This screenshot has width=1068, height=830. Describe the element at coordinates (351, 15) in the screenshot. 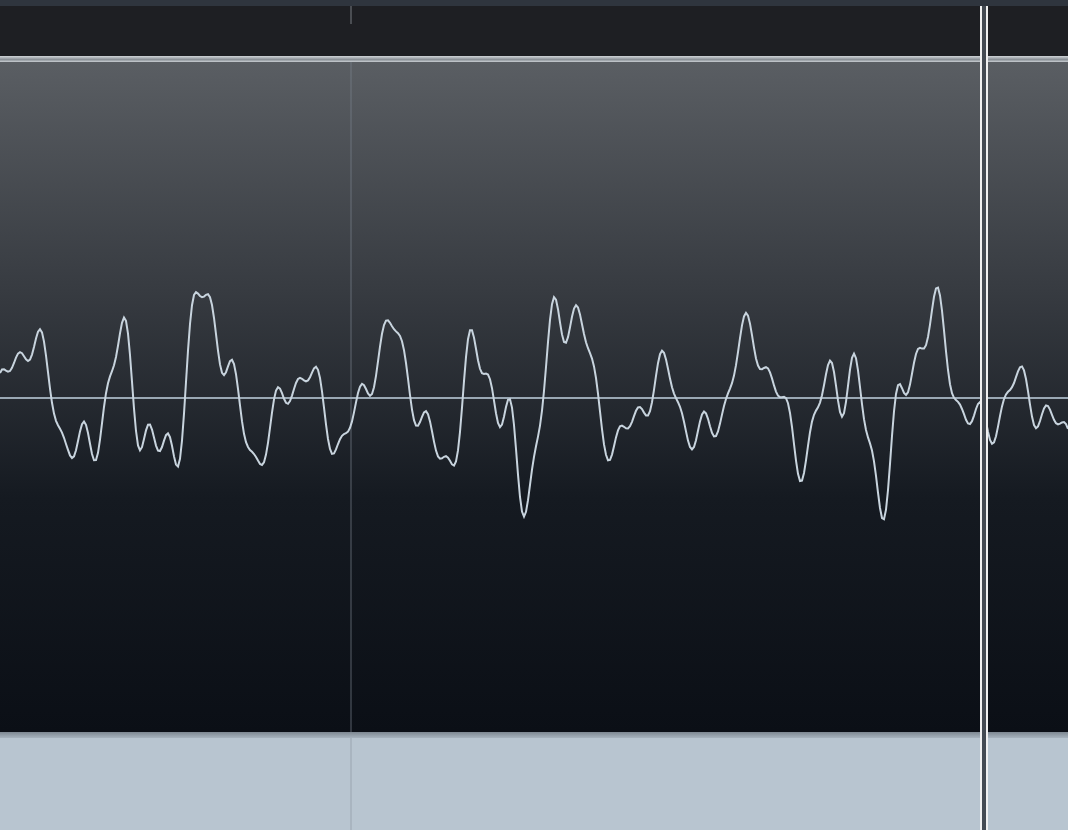

I see `ruler-tick` at that location.